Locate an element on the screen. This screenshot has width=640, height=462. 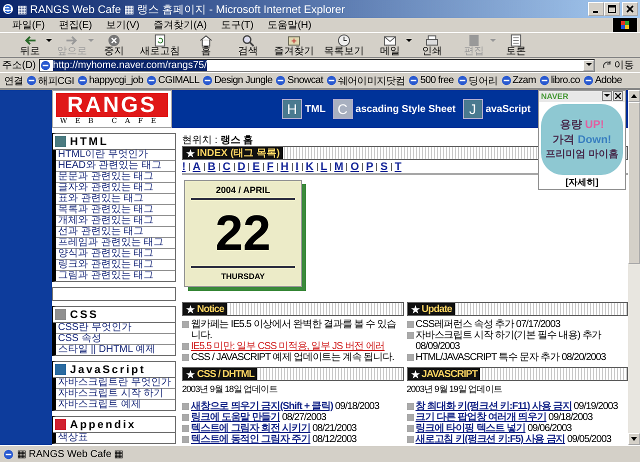
menu-item: 파일(F) is located at coordinates (28, 25).